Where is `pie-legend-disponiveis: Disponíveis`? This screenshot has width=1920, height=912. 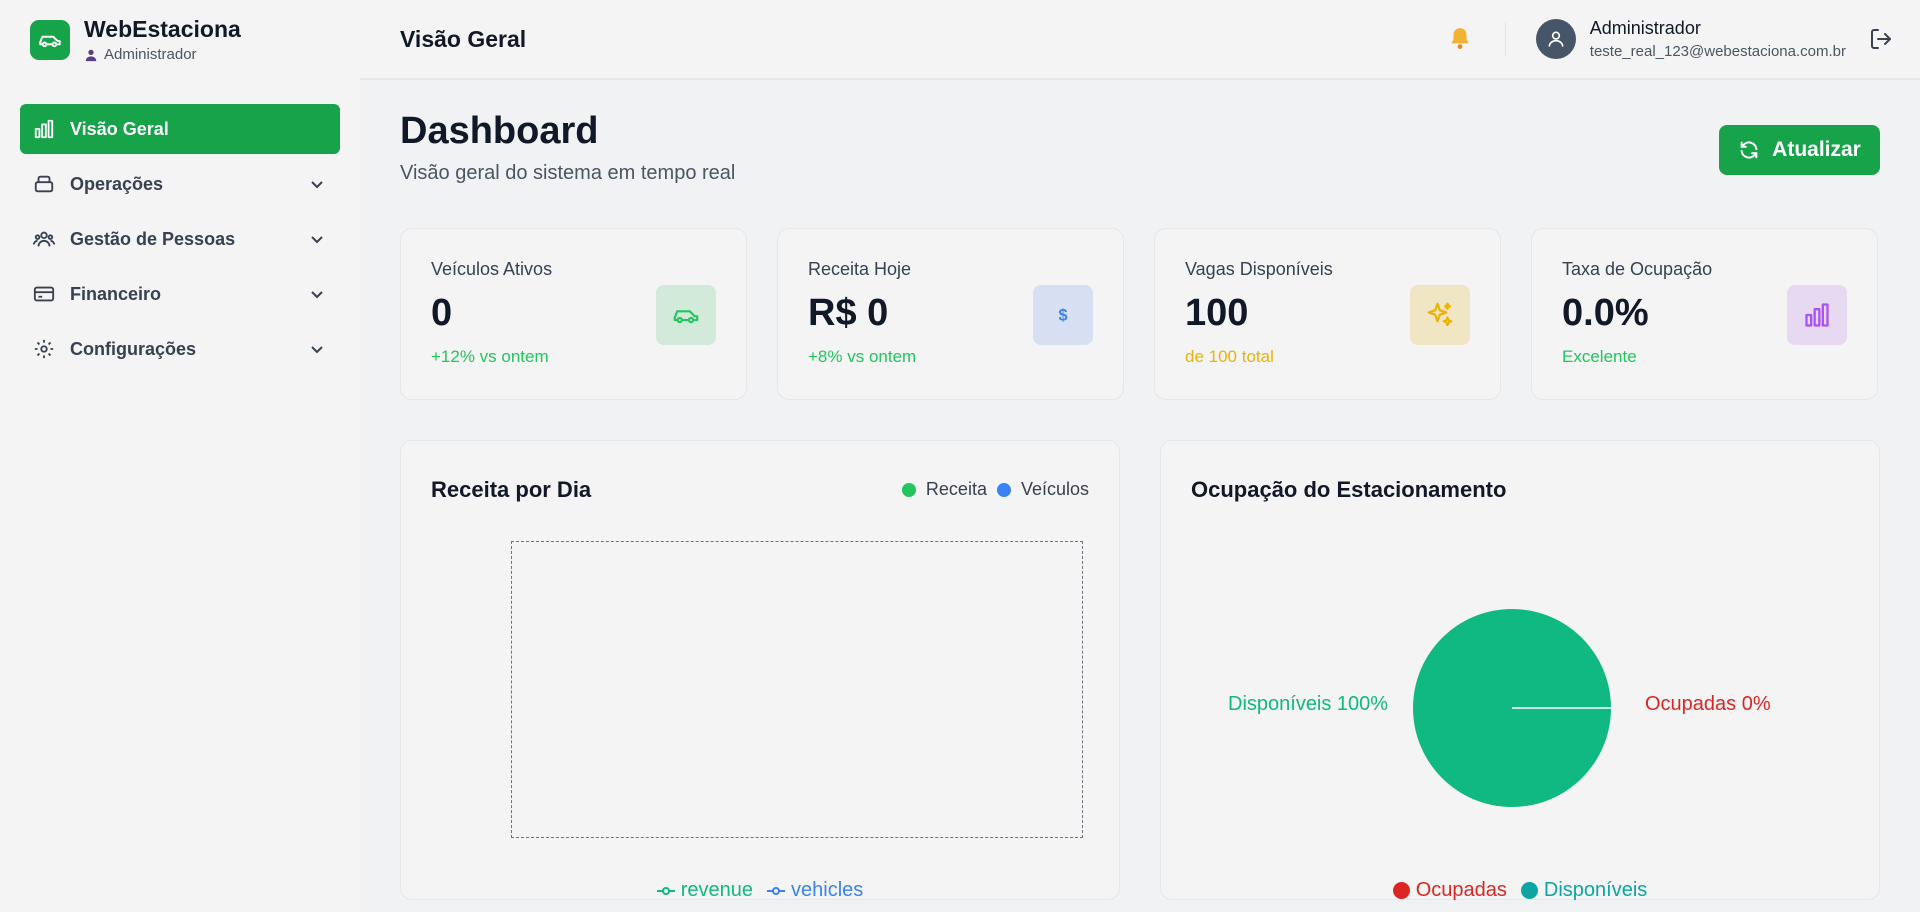
pie-legend-disponiveis: Disponíveis is located at coordinates (1584, 890).